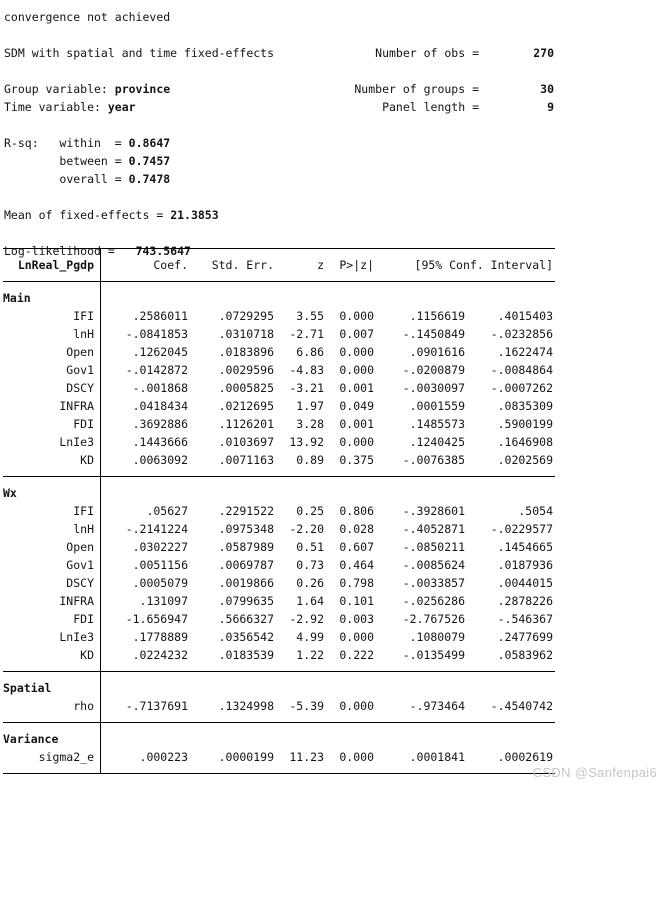  What do you see at coordinates (430, 107) in the screenshot?
I see `panel-length-label: Panel length =` at bounding box center [430, 107].